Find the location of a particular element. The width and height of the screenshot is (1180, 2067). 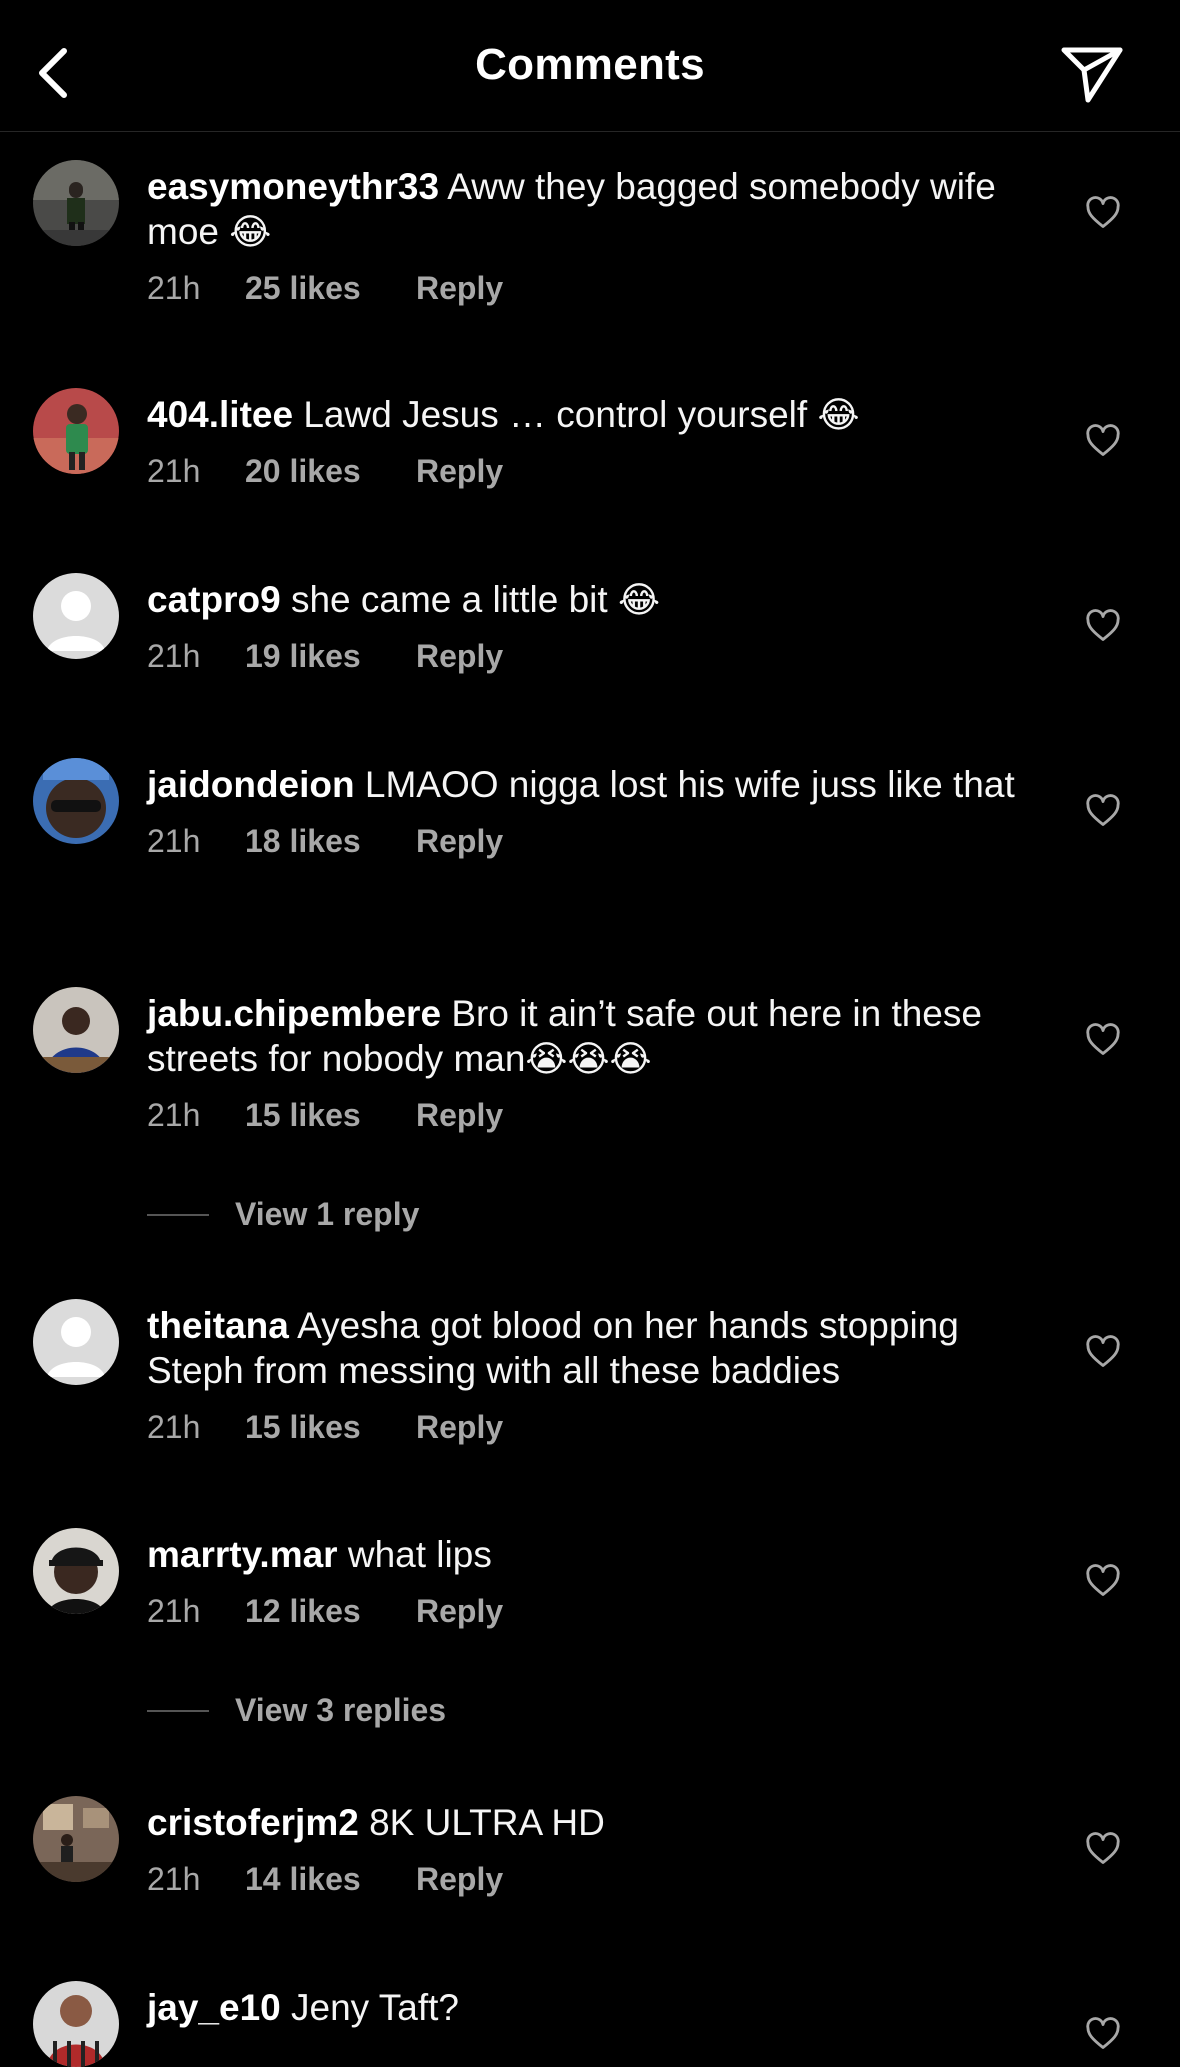

comment-likes: 14 likes is located at coordinates (330, 1879).